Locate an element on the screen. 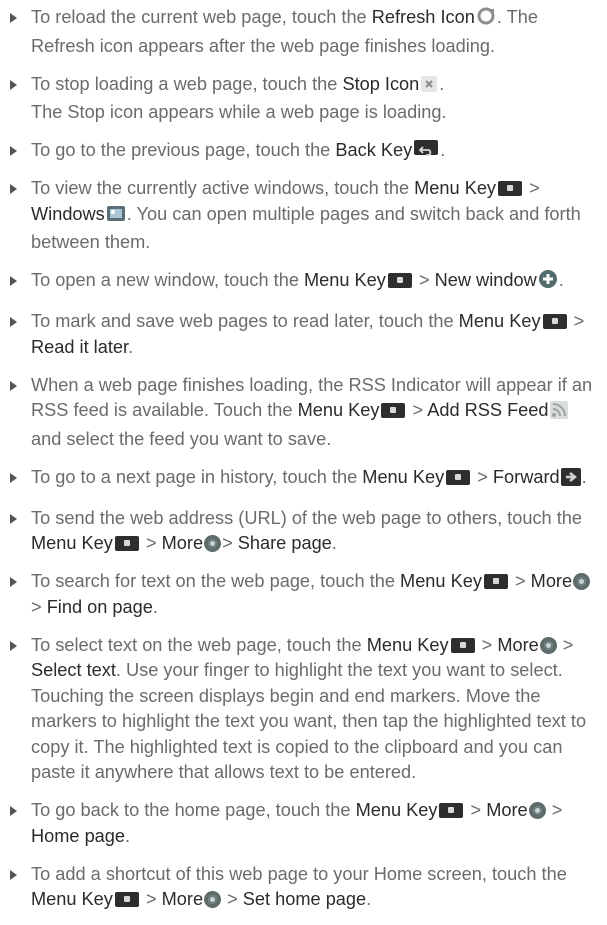 This screenshot has height=925, width=607. bold-term: Windows is located at coordinates (68, 213).